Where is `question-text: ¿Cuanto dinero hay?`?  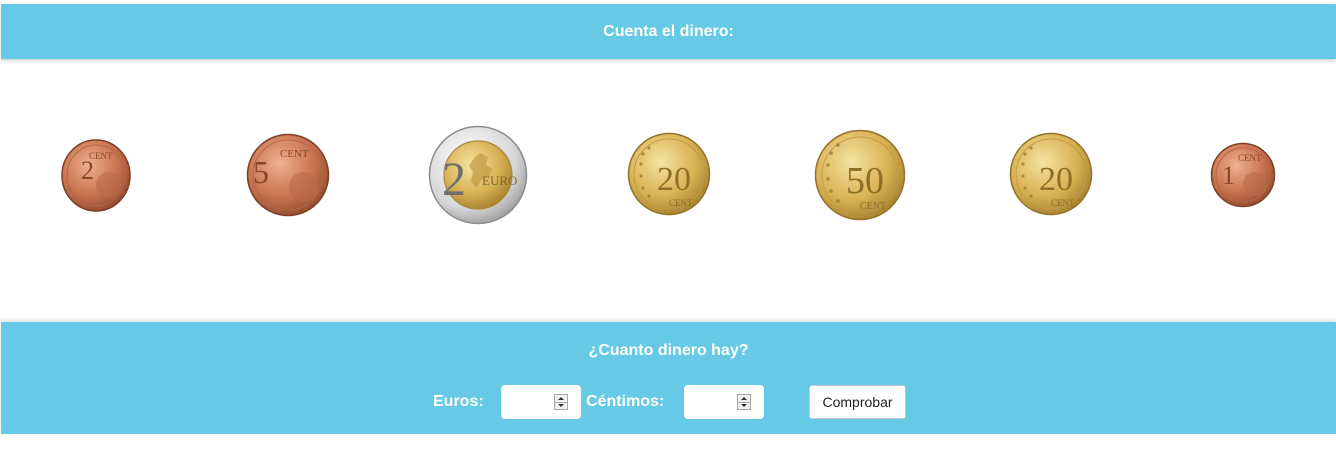 question-text: ¿Cuanto dinero hay? is located at coordinates (668, 350).